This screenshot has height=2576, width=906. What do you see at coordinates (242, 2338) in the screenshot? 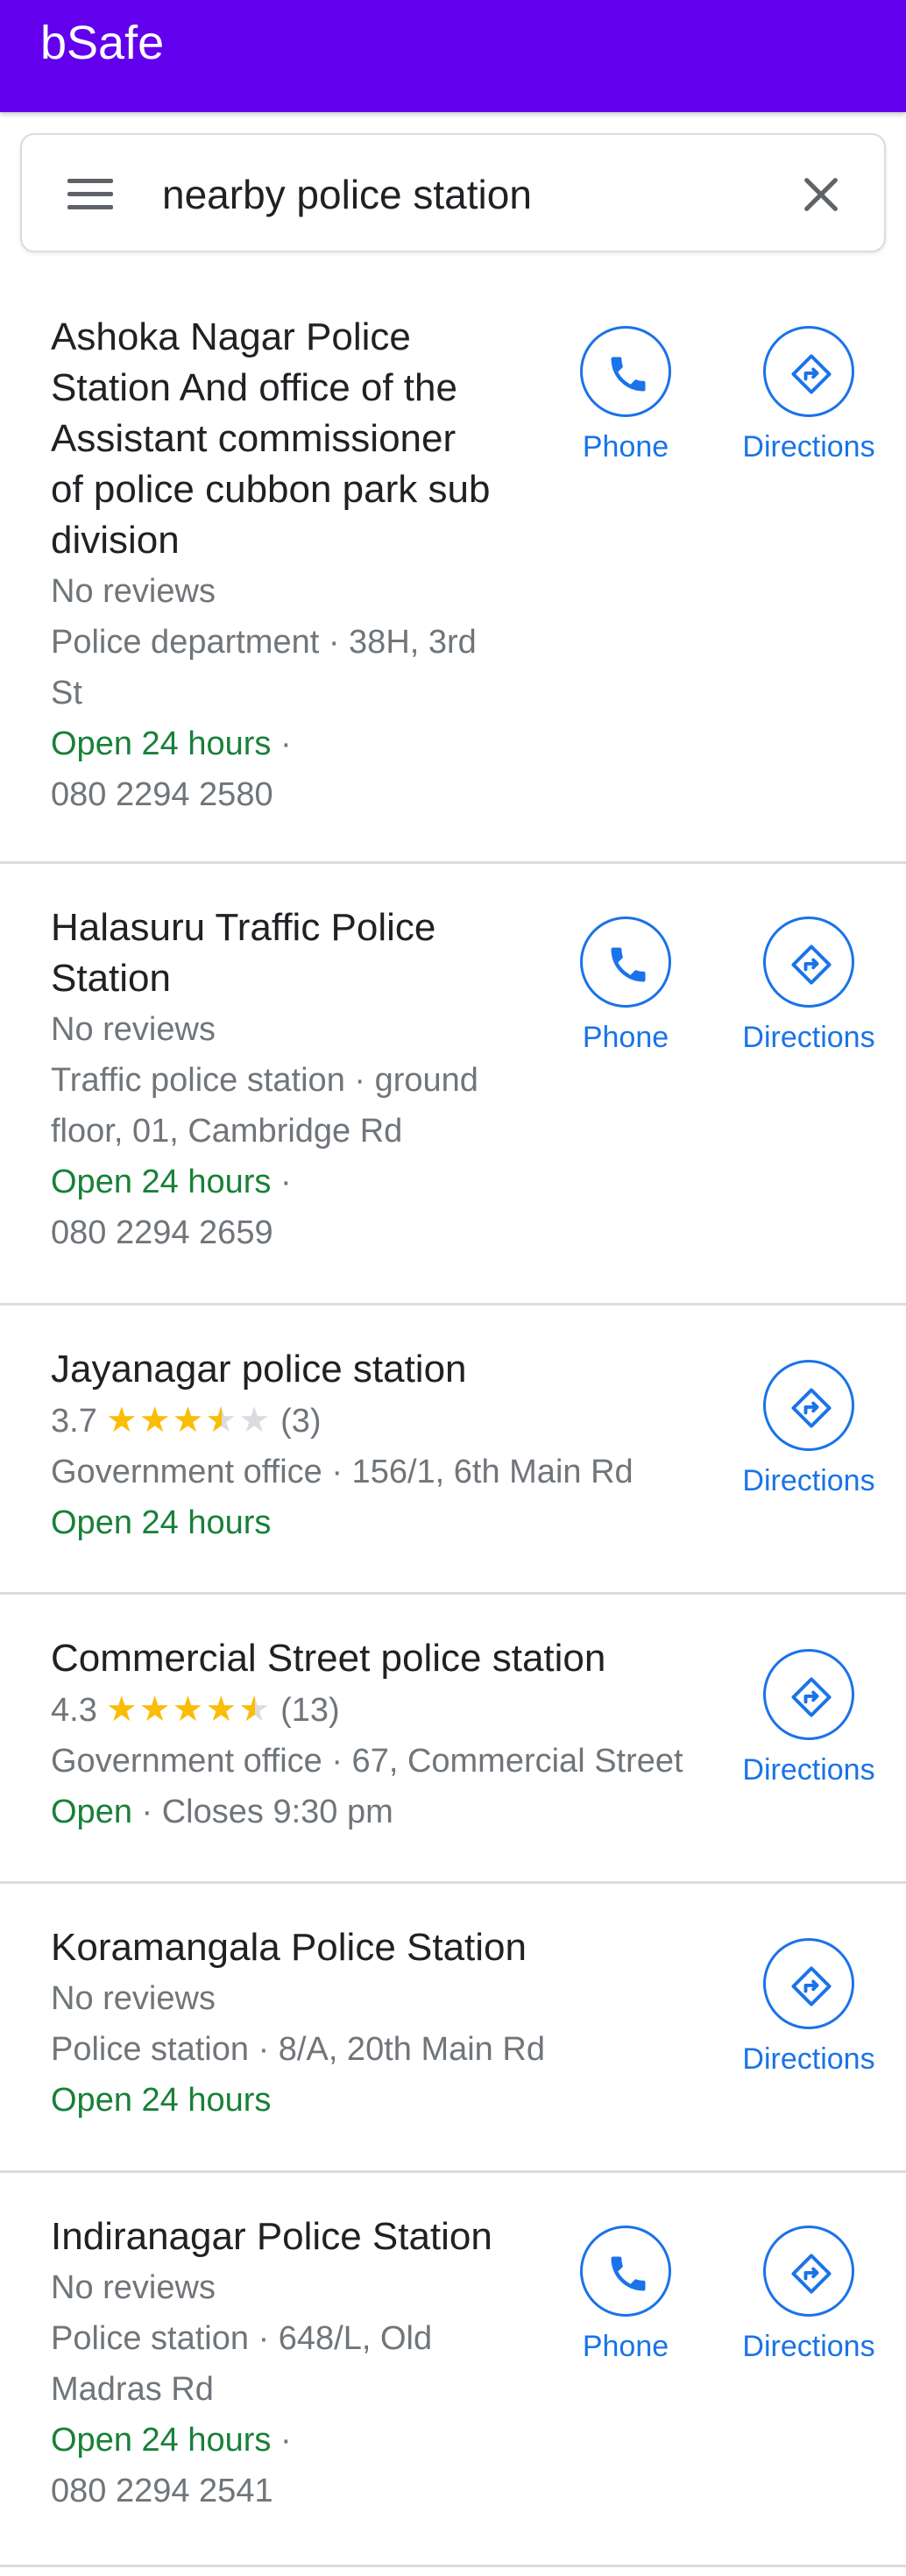
I see `result-detail: Police station · 648/L, Old` at bounding box center [242, 2338].